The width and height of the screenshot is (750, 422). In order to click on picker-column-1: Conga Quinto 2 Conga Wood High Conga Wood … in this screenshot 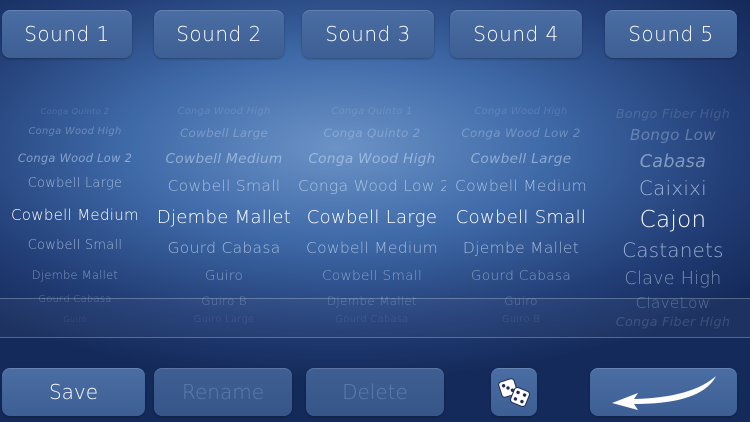, I will do `click(75, 218)`.